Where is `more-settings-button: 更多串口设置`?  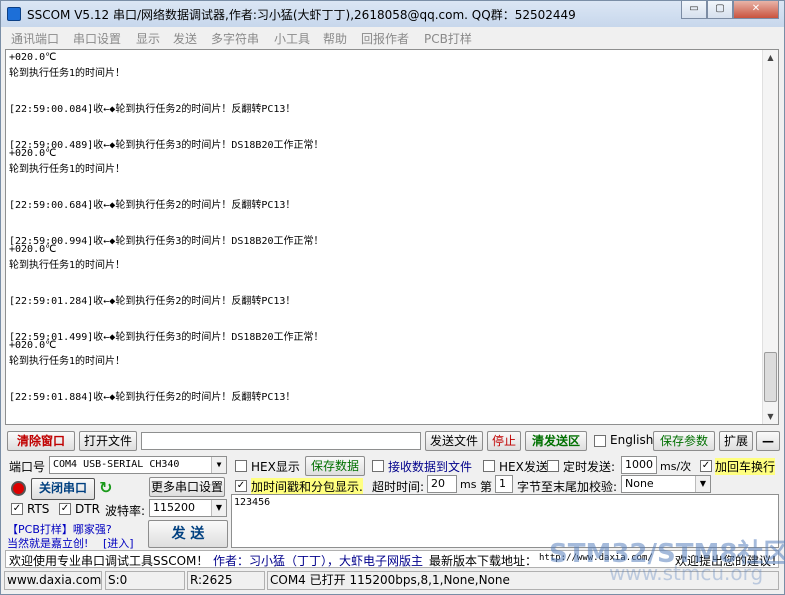 more-settings-button: 更多串口设置 is located at coordinates (187, 487).